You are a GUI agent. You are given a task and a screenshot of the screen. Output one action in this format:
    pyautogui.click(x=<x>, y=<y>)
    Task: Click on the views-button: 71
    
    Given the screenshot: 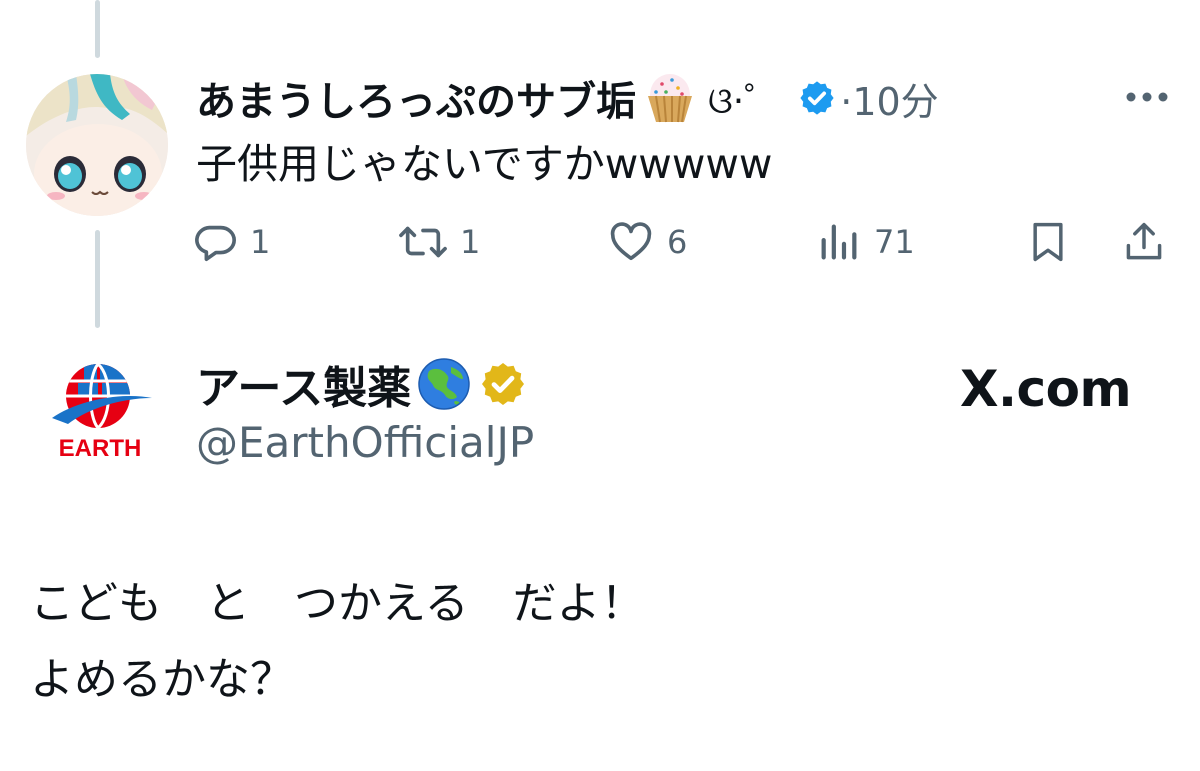 What is the action you would take?
    pyautogui.click(x=865, y=242)
    